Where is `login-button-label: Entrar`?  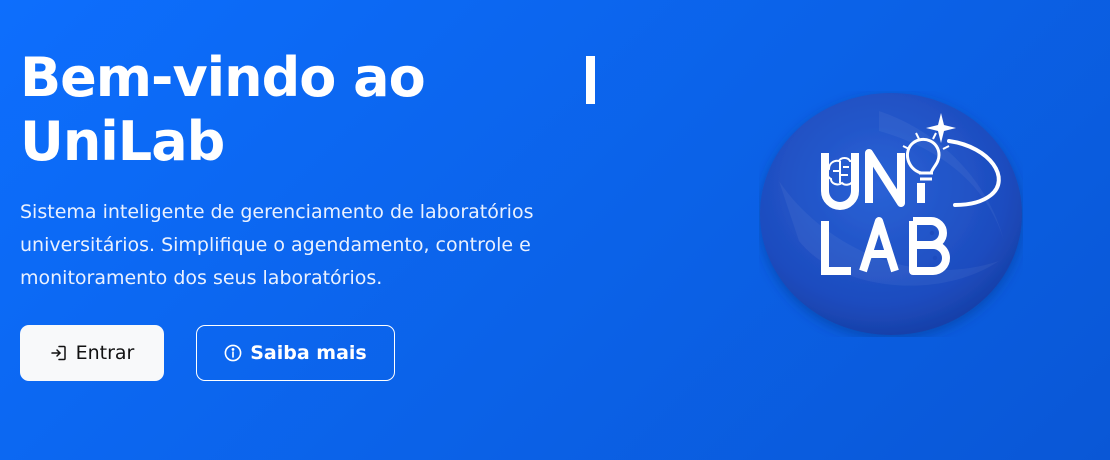
login-button-label: Entrar is located at coordinates (105, 353).